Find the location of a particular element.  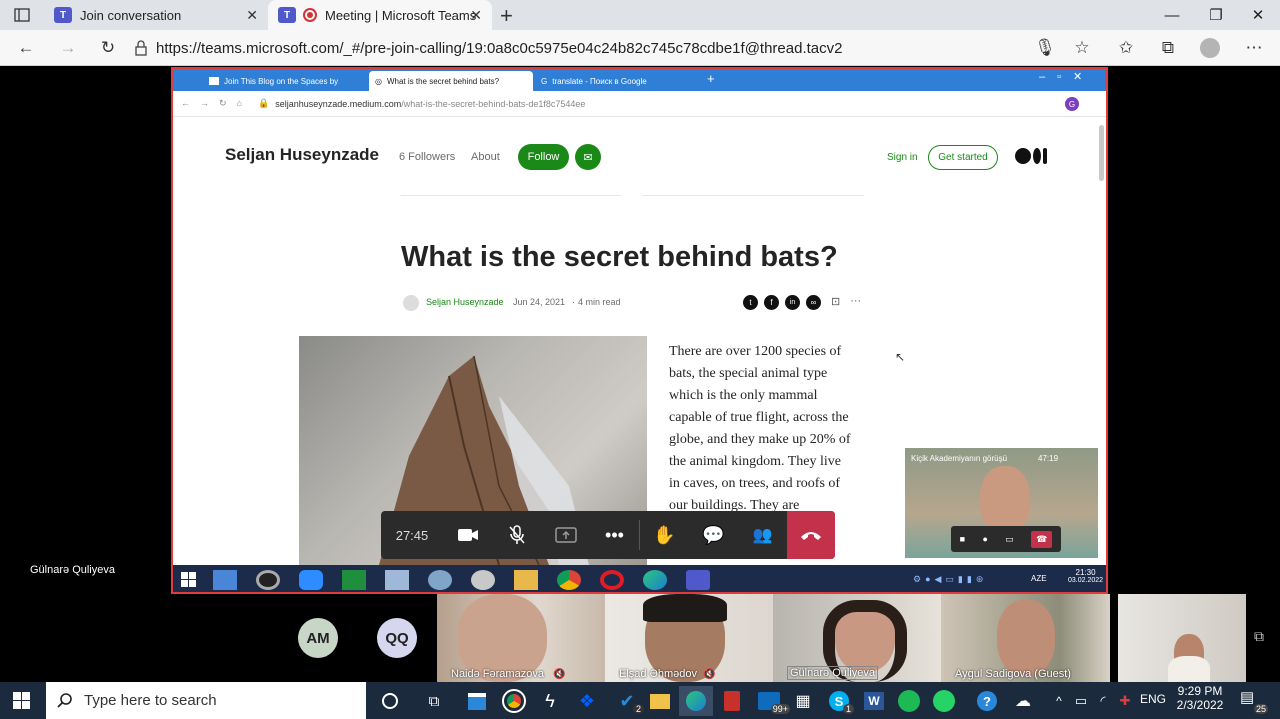

pip-time: 47:19 is located at coordinates (1048, 458).